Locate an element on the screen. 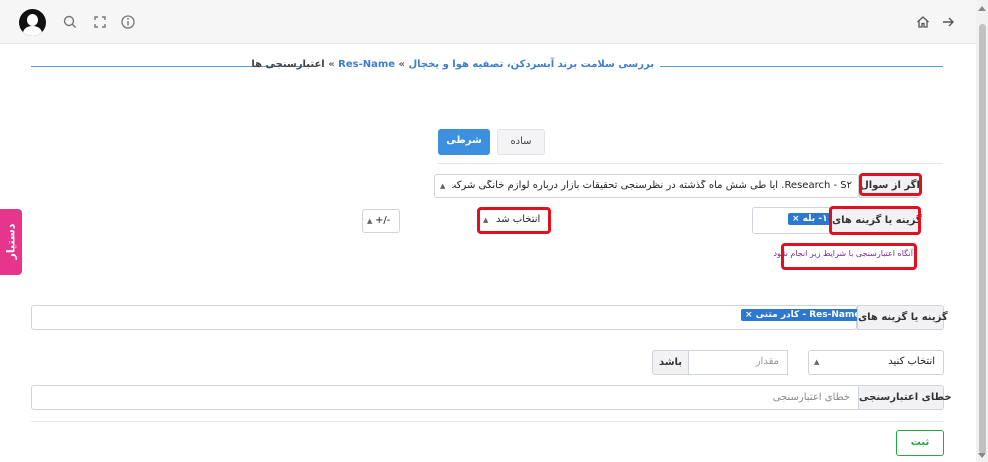 The height and width of the screenshot is (462, 988). error-message-label-text: خطای اعتبارسنجی is located at coordinates (905, 397).